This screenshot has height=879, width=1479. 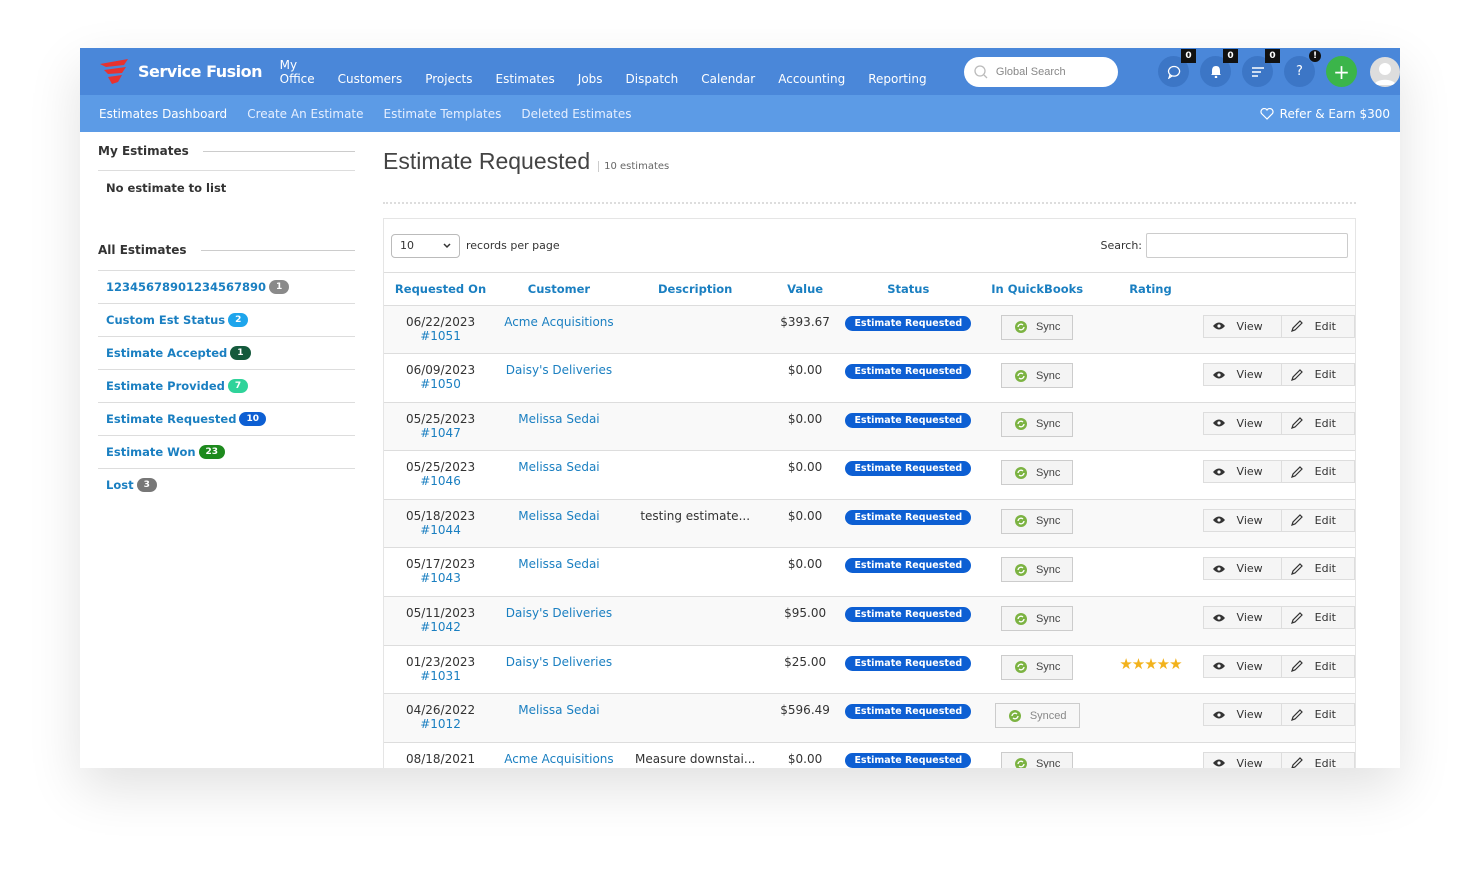 What do you see at coordinates (440, 433) in the screenshot?
I see `estimate-number-link: #1047` at bounding box center [440, 433].